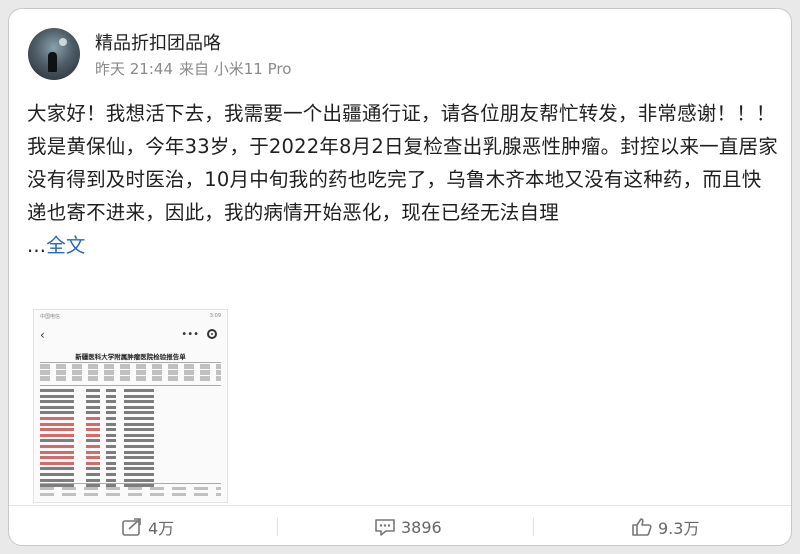 Image resolution: width=800 pixels, height=554 pixels. Describe the element at coordinates (385, 527) in the screenshot. I see `comment-icon` at that location.